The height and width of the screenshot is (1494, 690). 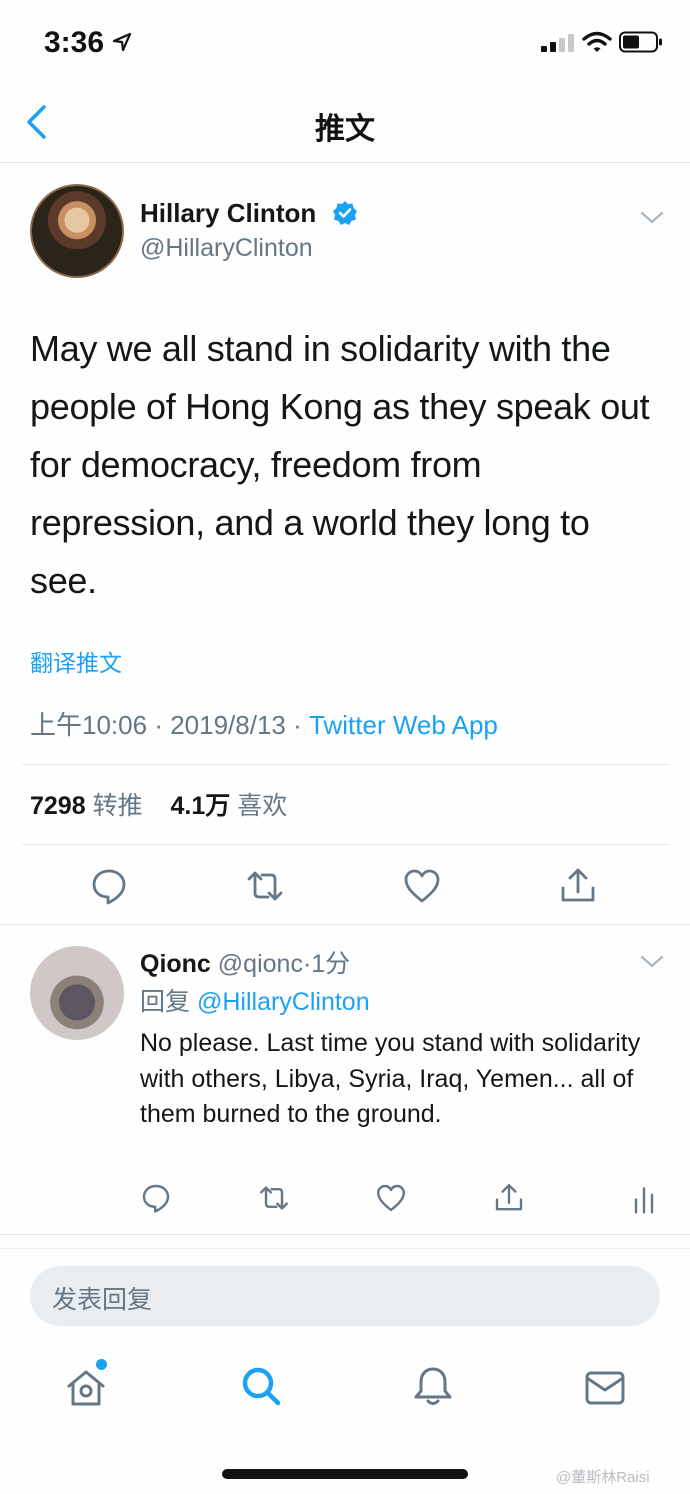 I want to click on share-icon, so click(x=578, y=886).